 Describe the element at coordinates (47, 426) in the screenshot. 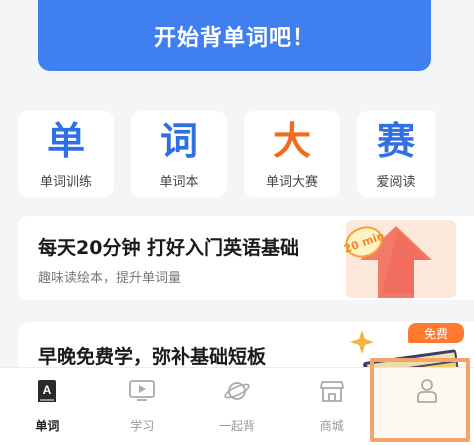

I see `tab-label: 单词` at that location.